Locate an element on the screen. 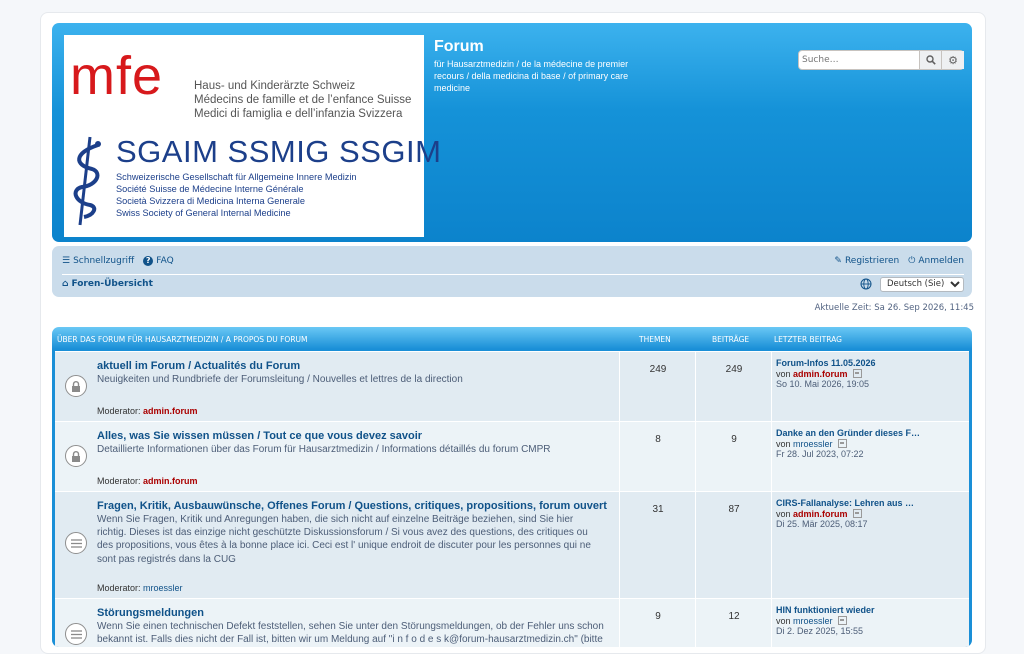  posts-count: 9 is located at coordinates (734, 439).